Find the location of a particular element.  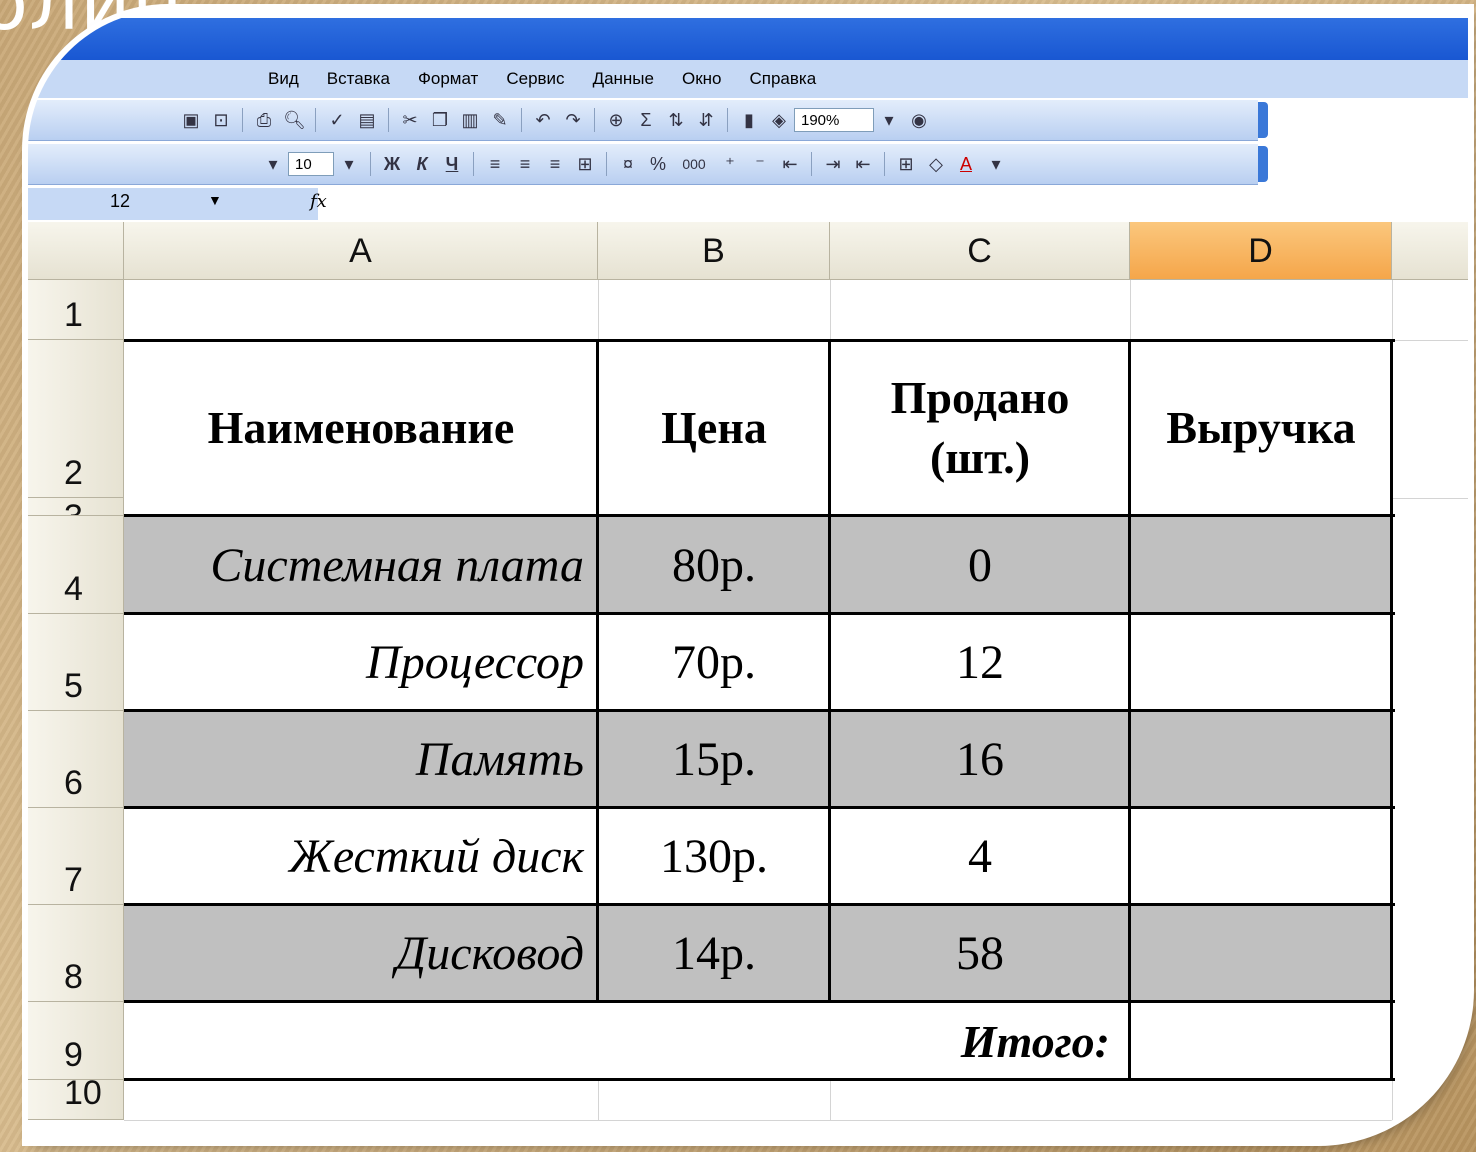

row-header-7: 7 is located at coordinates (76, 856).